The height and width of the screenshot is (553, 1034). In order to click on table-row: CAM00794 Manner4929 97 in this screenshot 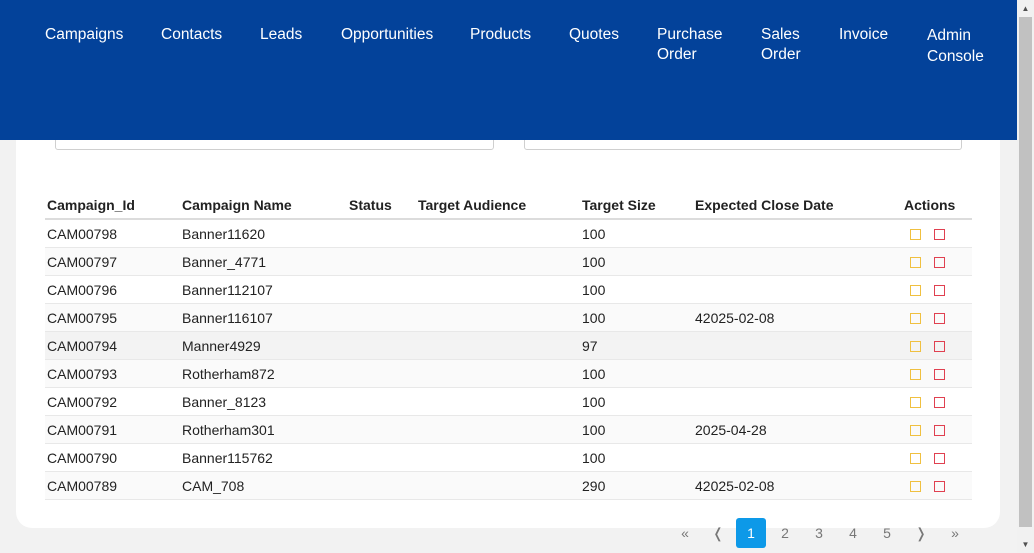, I will do `click(508, 345)`.